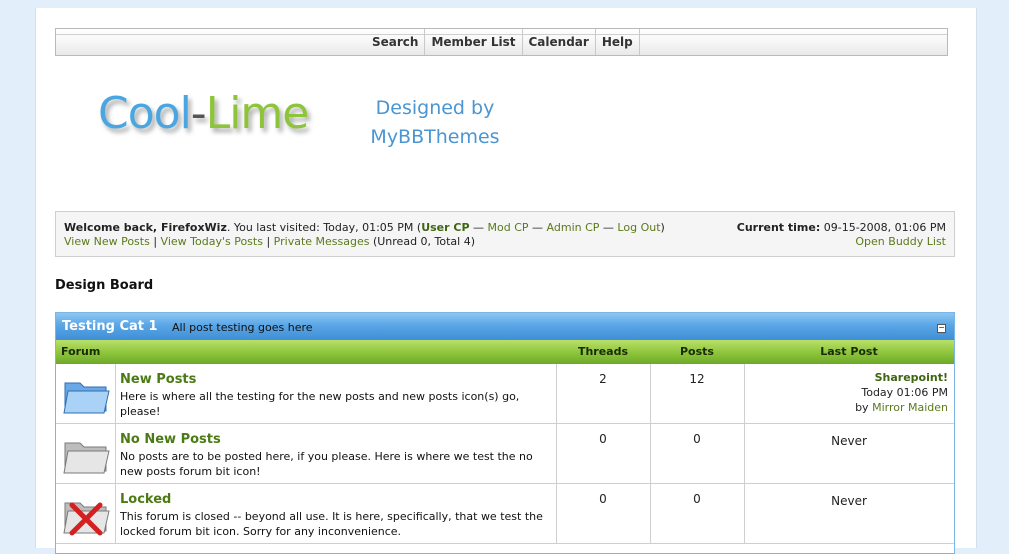  I want to click on view-todays-posts-link: View Today's Posts, so click(212, 241).